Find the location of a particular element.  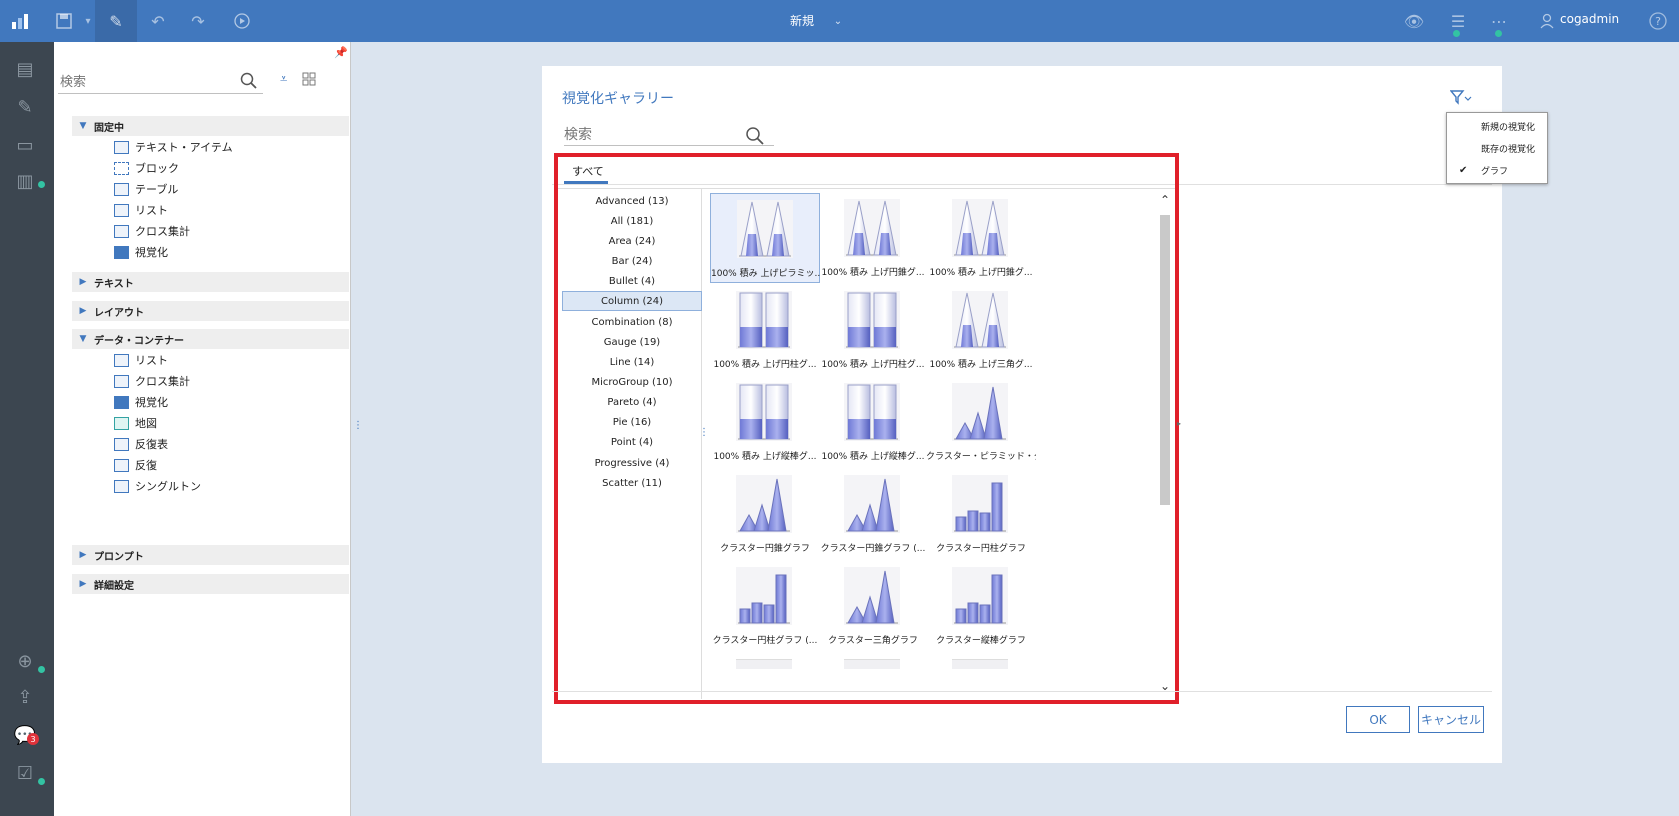

chart-thumbnail: クラスター三角グラフ is located at coordinates (873, 606).